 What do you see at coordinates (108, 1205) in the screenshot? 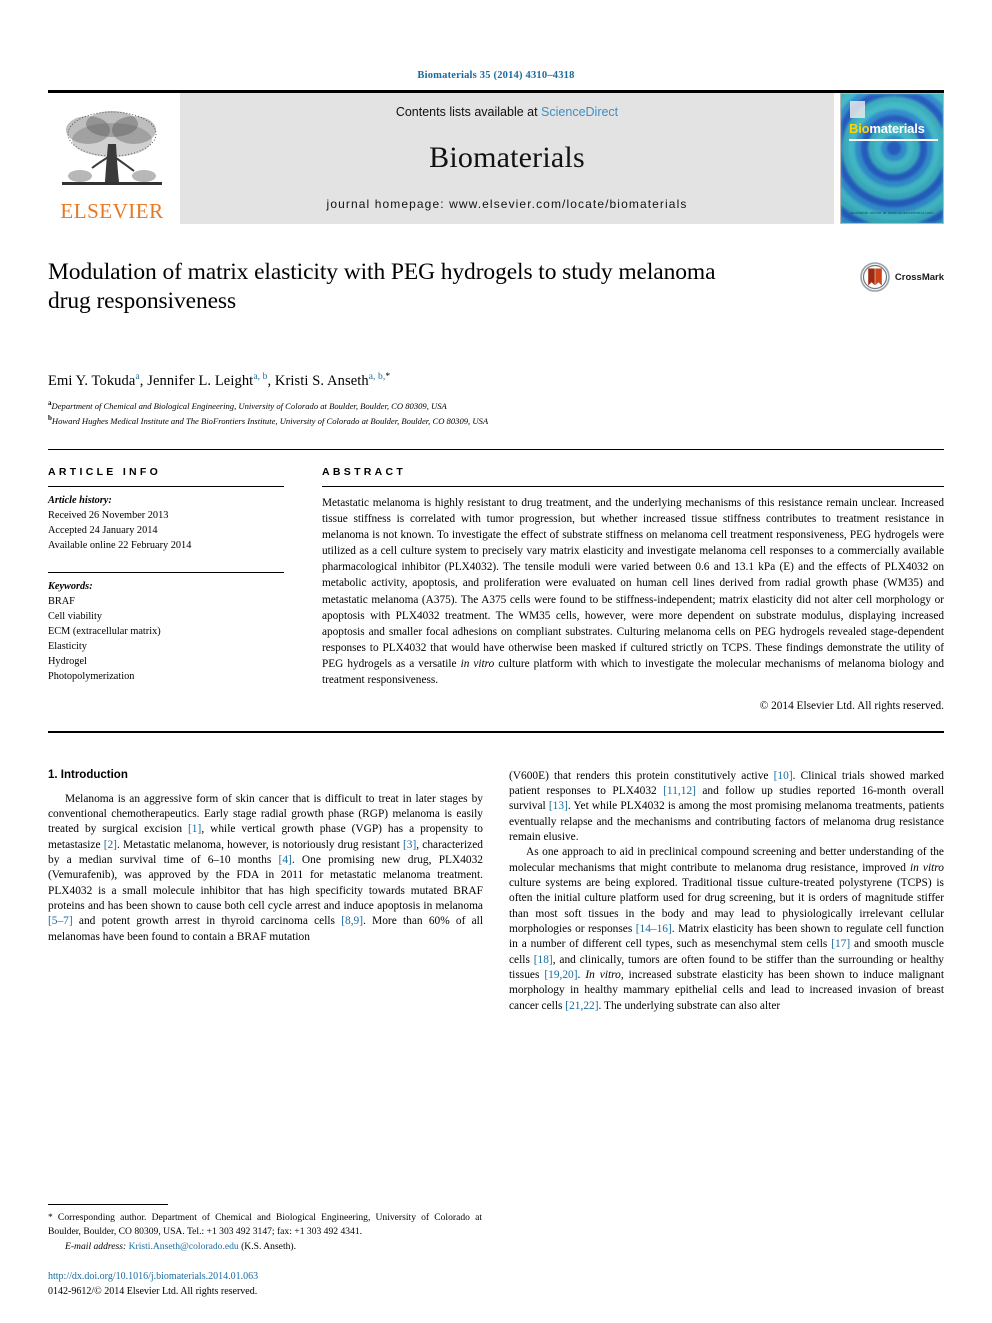
I see `footnote-divider` at bounding box center [108, 1205].